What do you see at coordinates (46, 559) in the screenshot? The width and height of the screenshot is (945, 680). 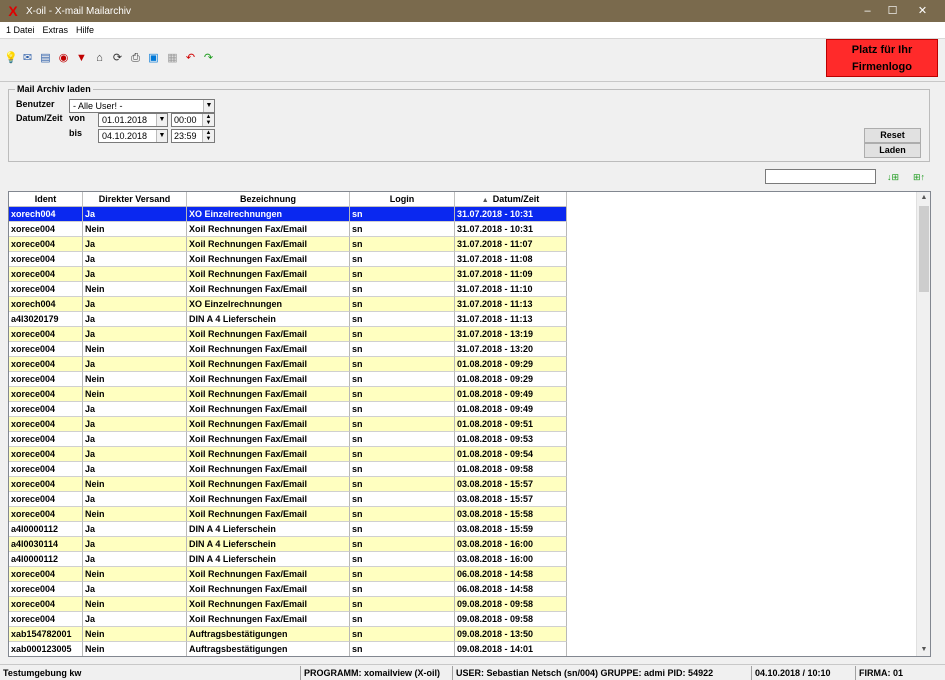 I see `cell-ident: a4l0000112` at bounding box center [46, 559].